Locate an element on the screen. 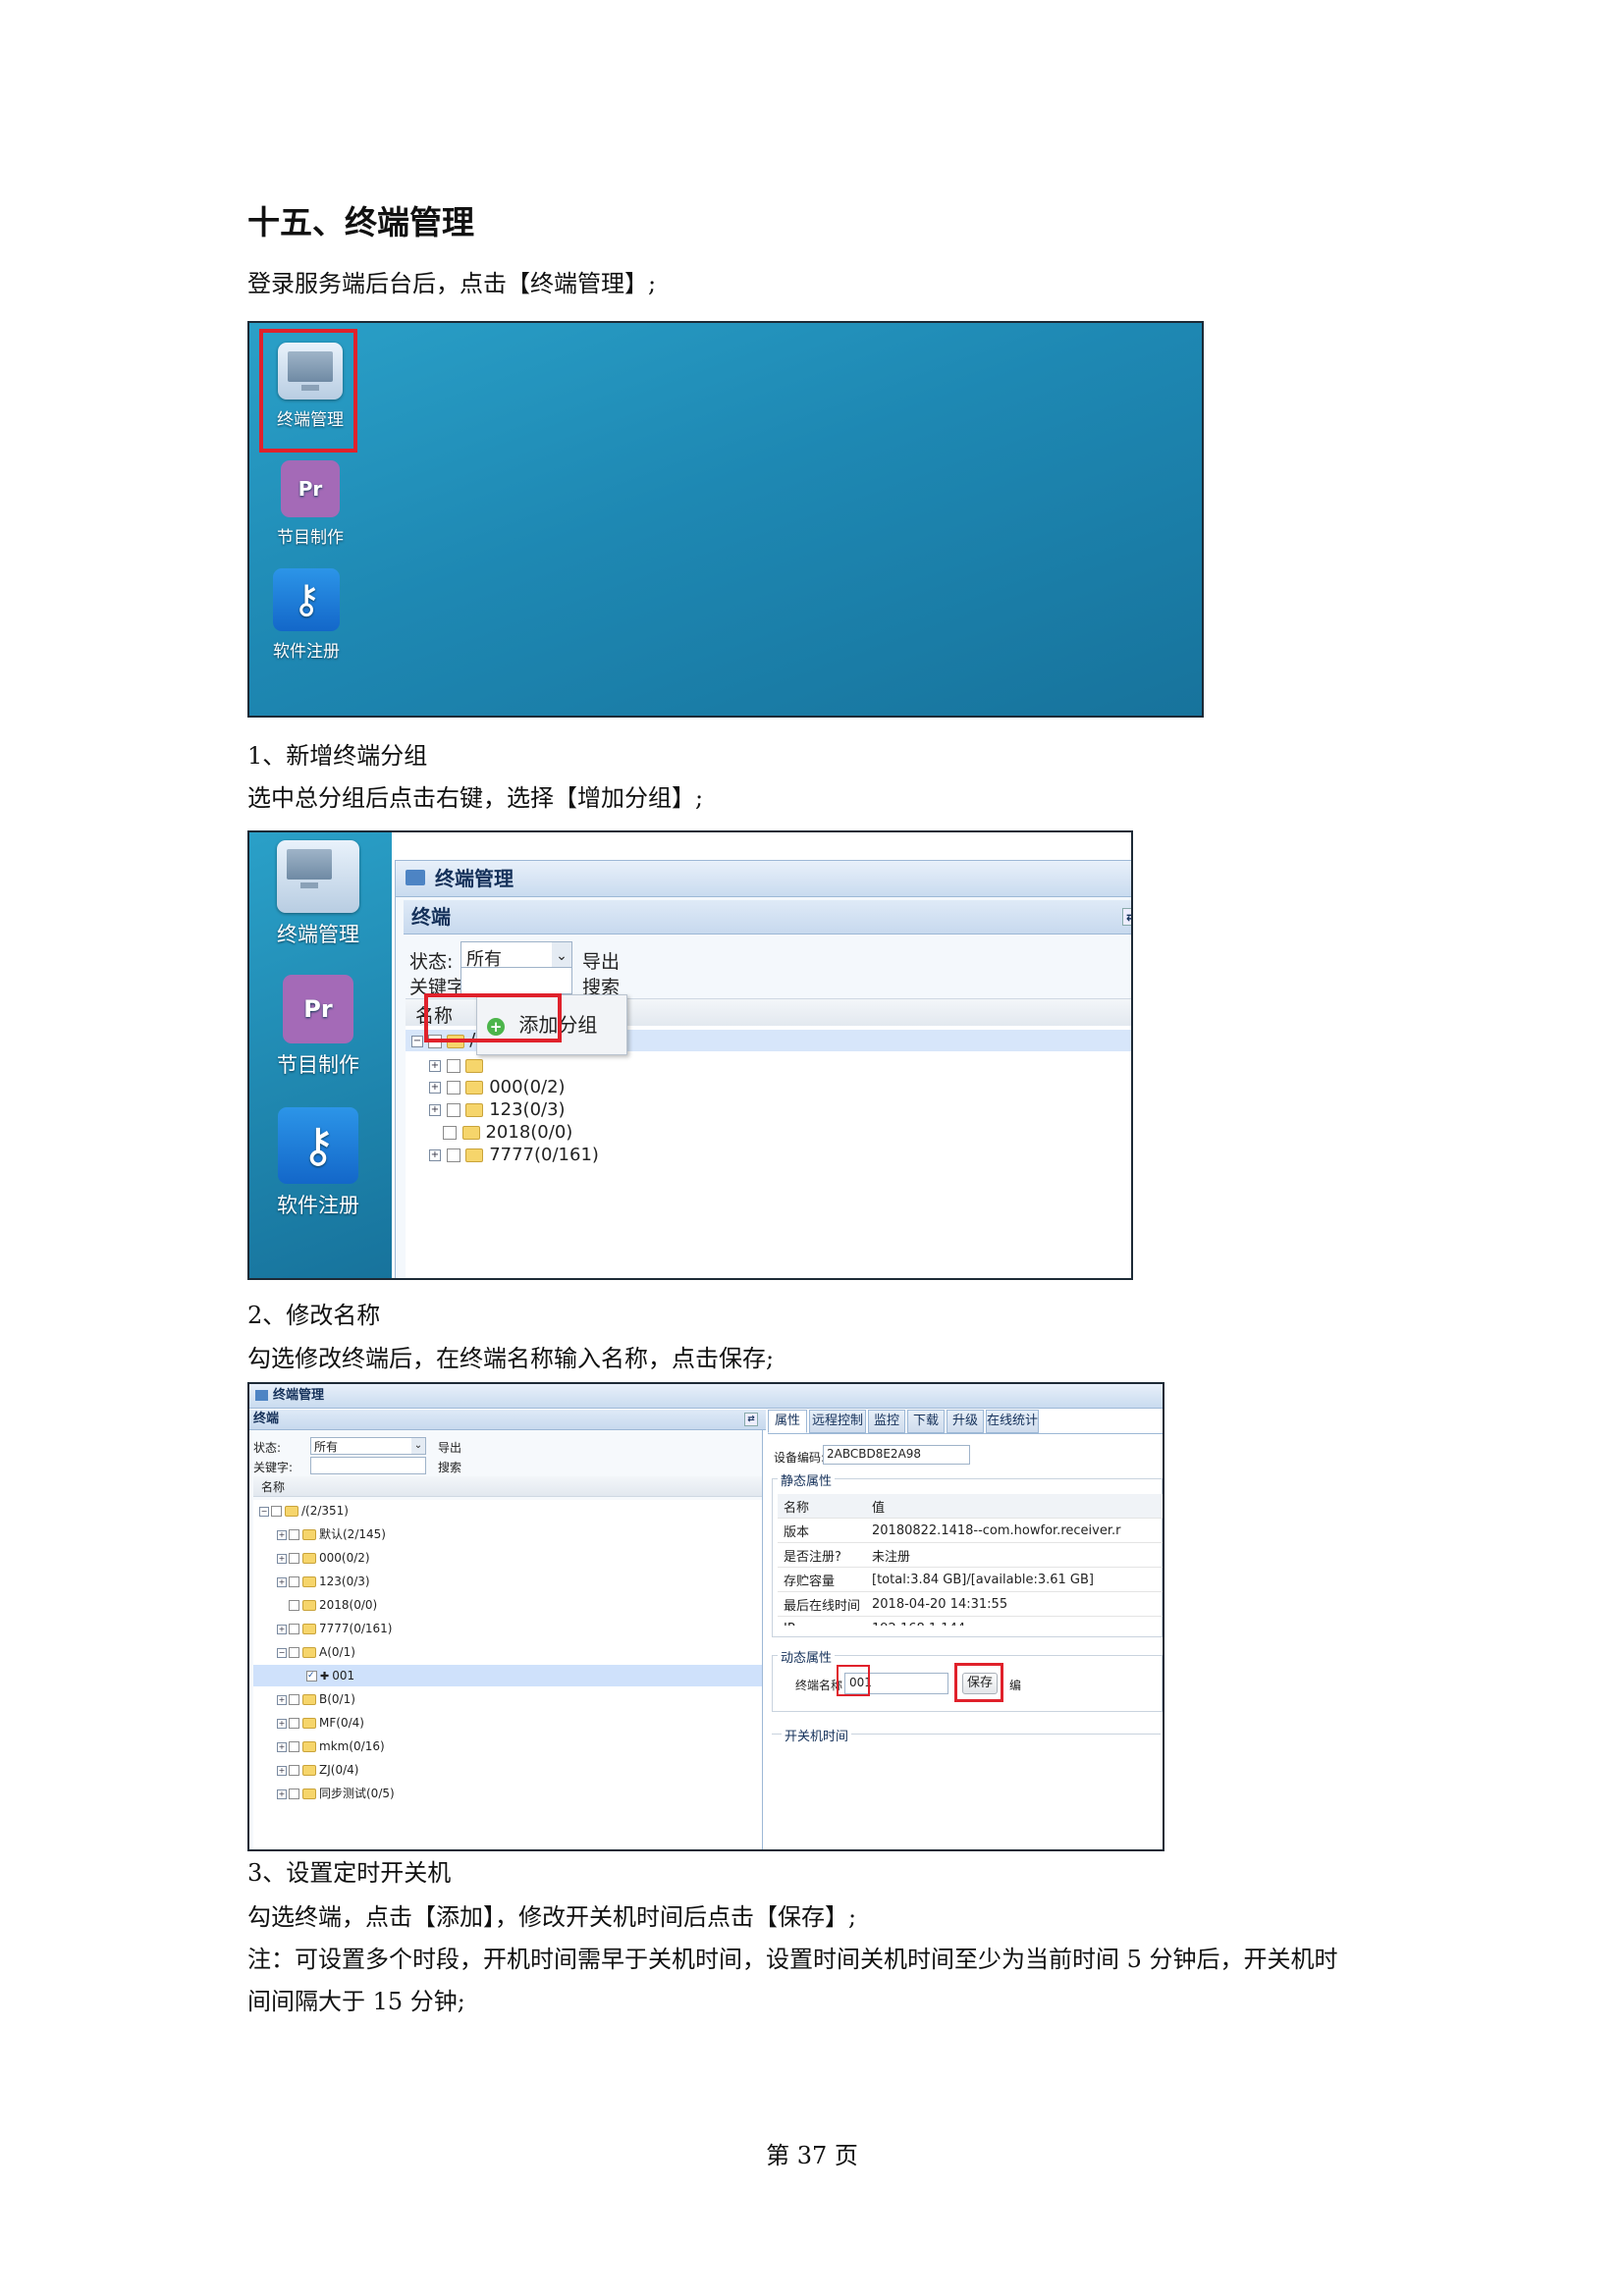  tree-row: + 7777(0/161) is located at coordinates (514, 1155).